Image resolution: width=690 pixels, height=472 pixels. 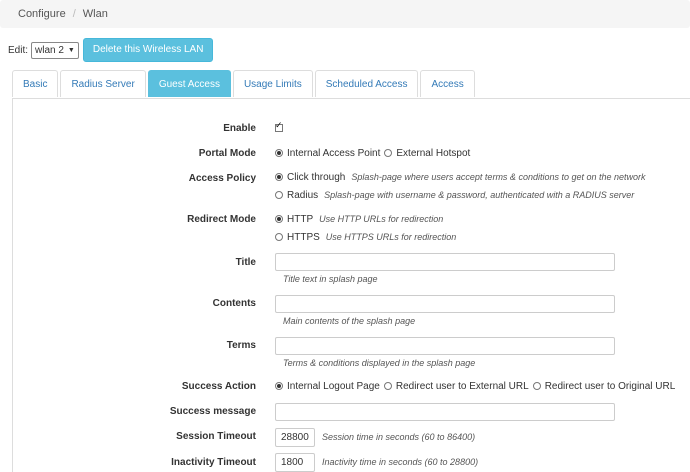 I want to click on external-url-label: Redirect user to External URL, so click(x=462, y=386).